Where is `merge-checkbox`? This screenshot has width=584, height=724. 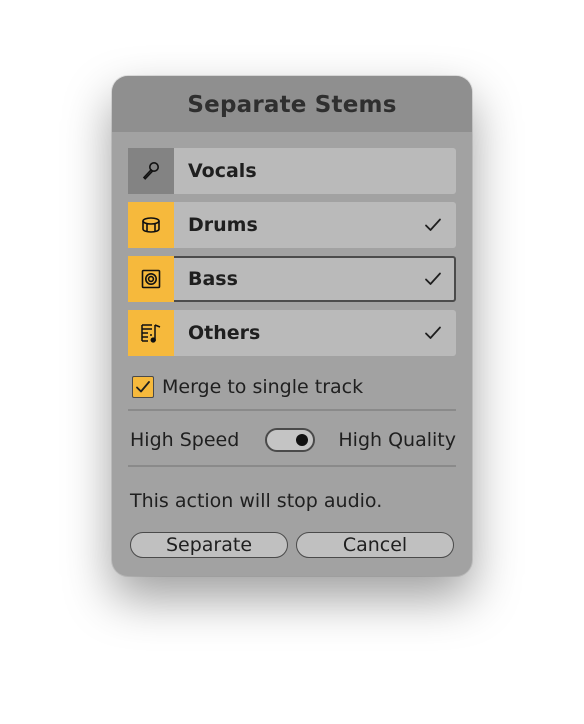 merge-checkbox is located at coordinates (143, 387).